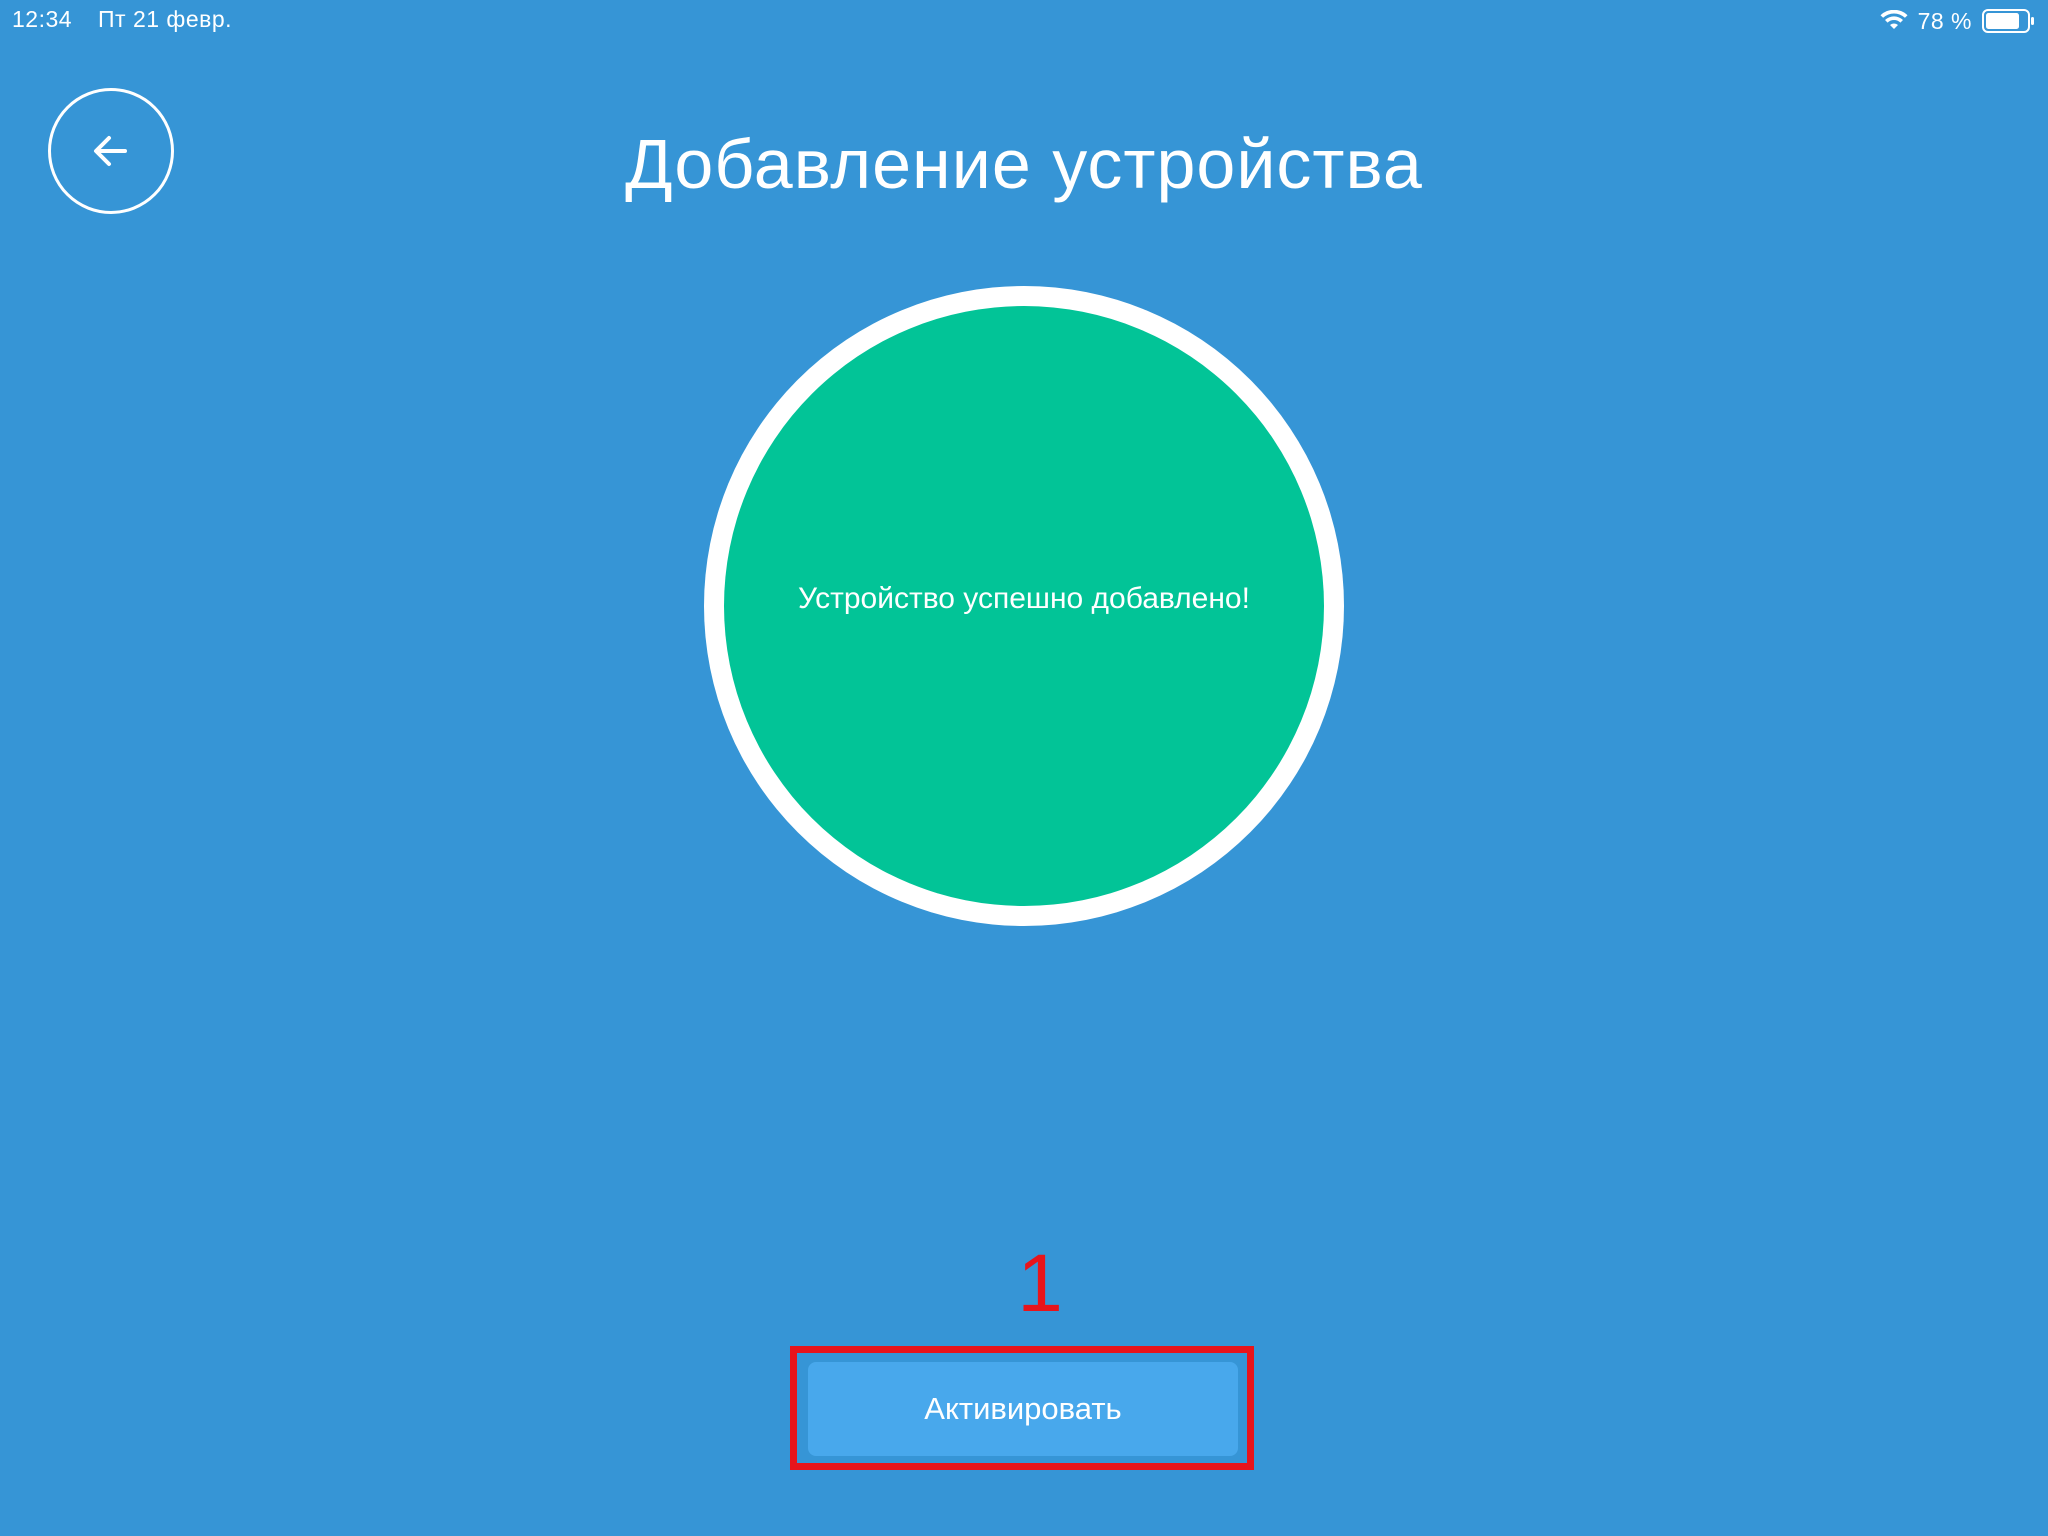  Describe the element at coordinates (1024, 164) in the screenshot. I see `page-title: Добавление устройства` at that location.